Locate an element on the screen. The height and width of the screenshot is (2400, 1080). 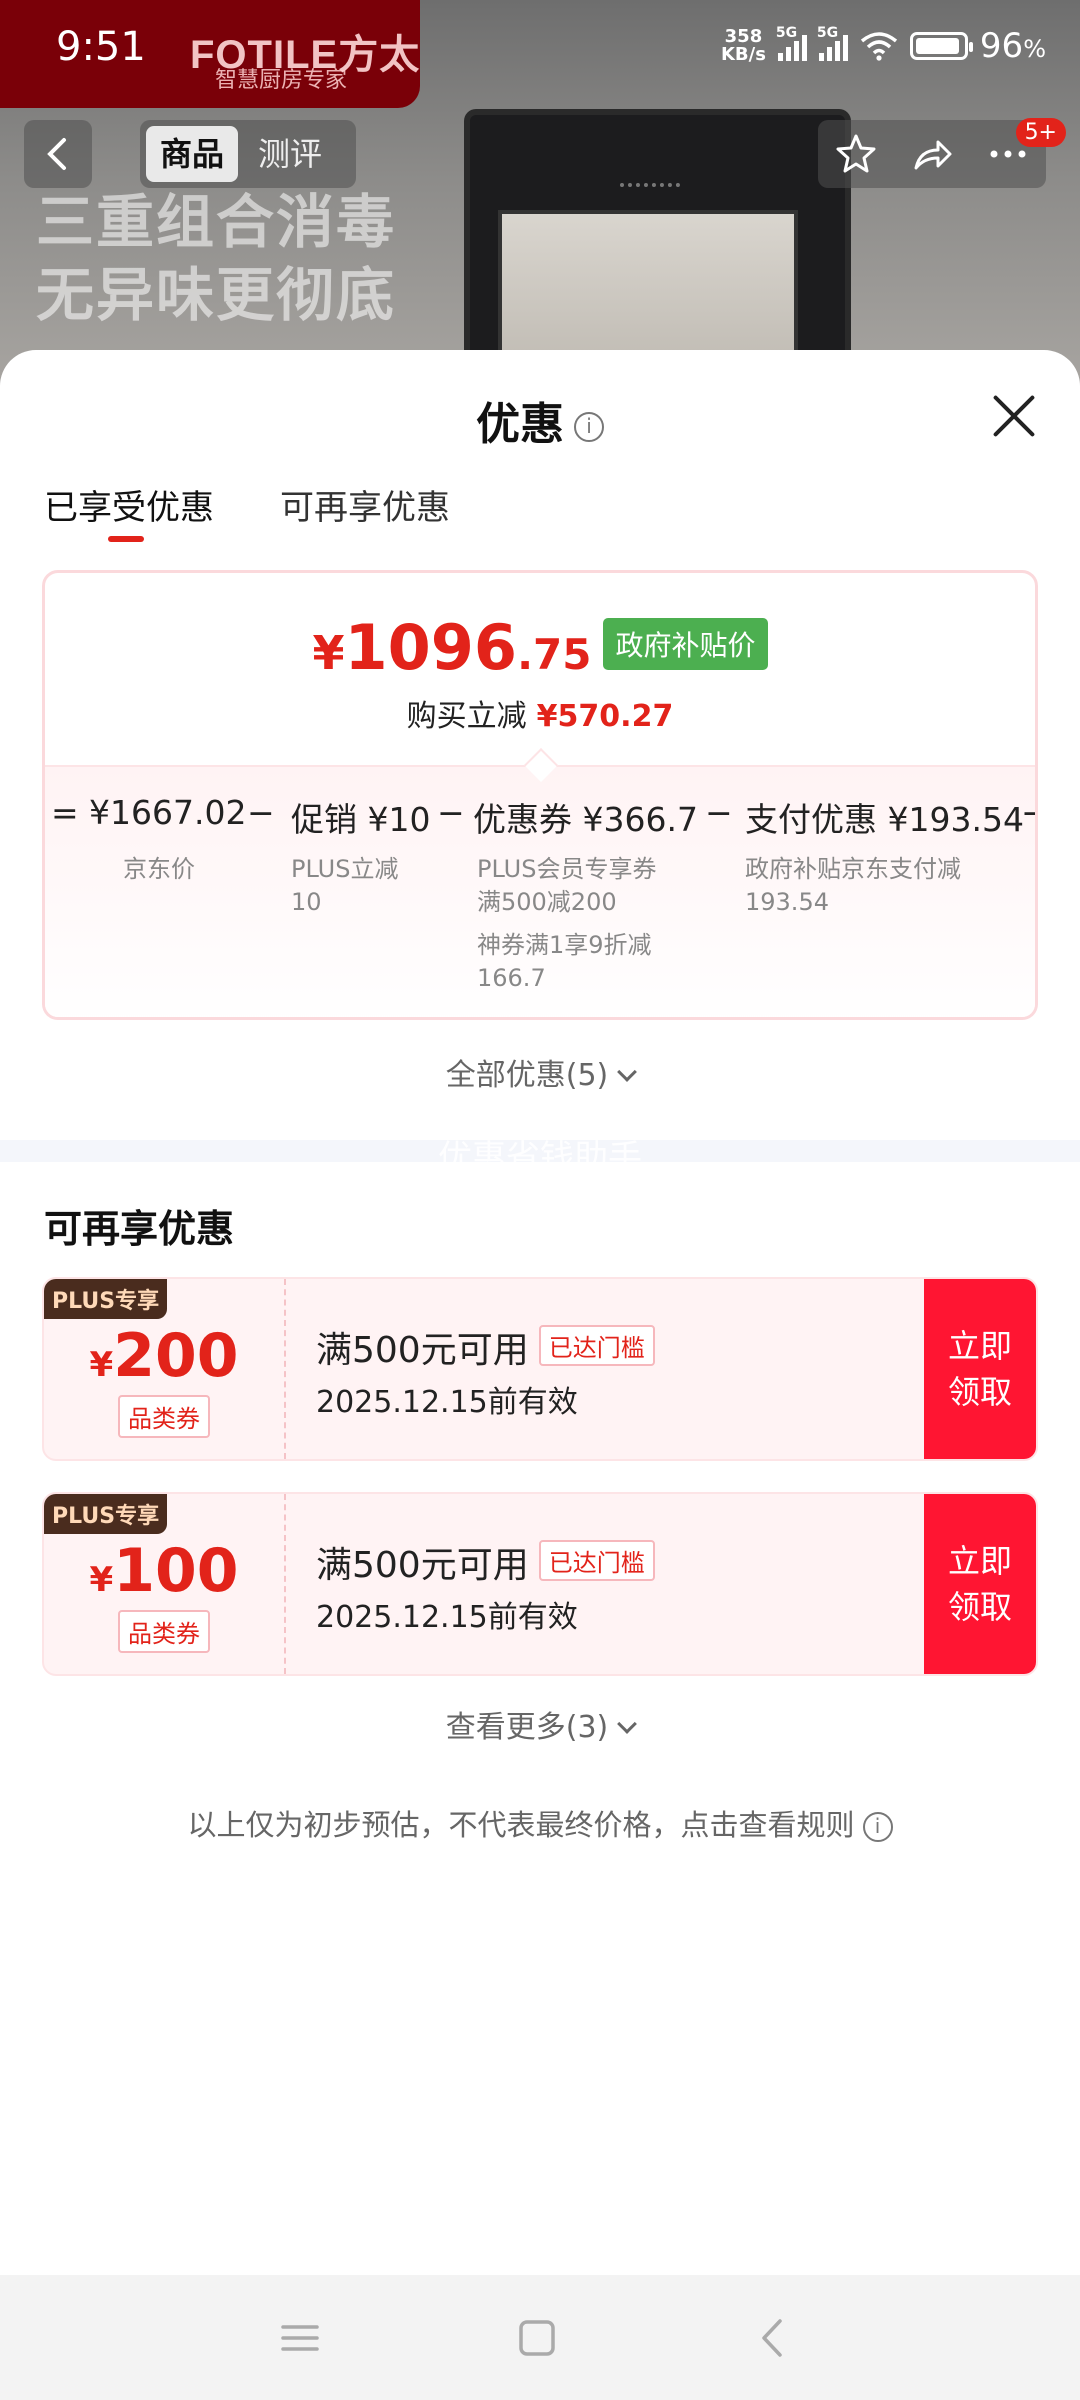
product-actions is located at coordinates (932, 154).